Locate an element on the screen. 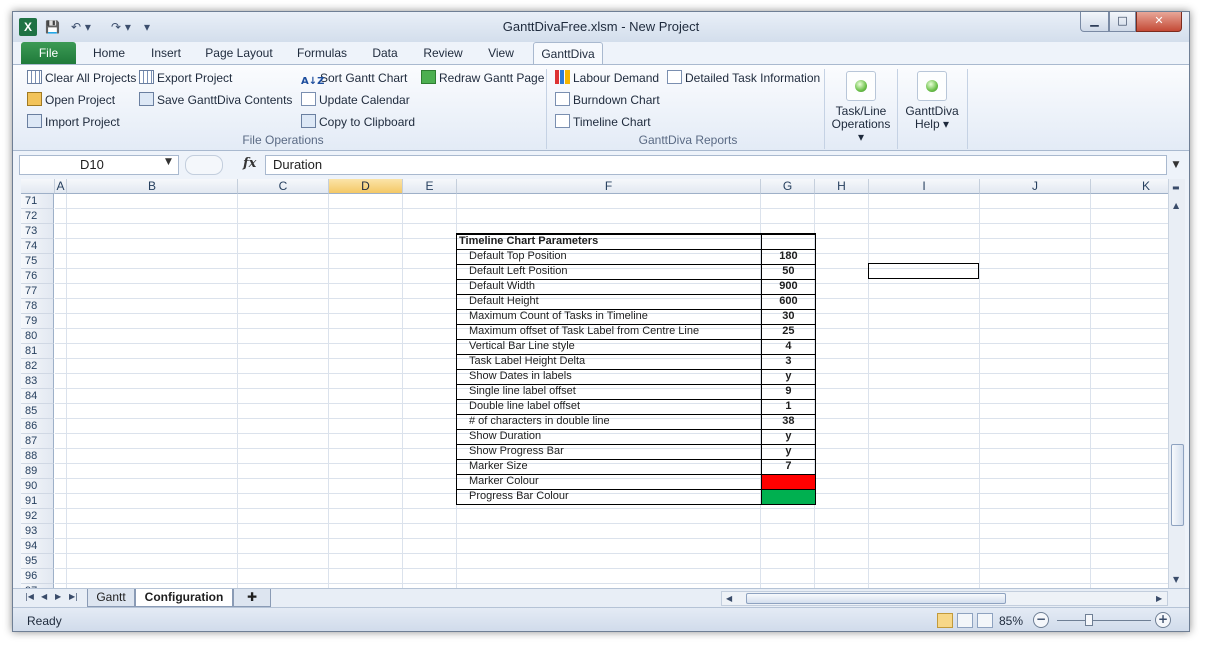 This screenshot has width=1210, height=653. parameter-label: Default Left Position is located at coordinates (609, 271).